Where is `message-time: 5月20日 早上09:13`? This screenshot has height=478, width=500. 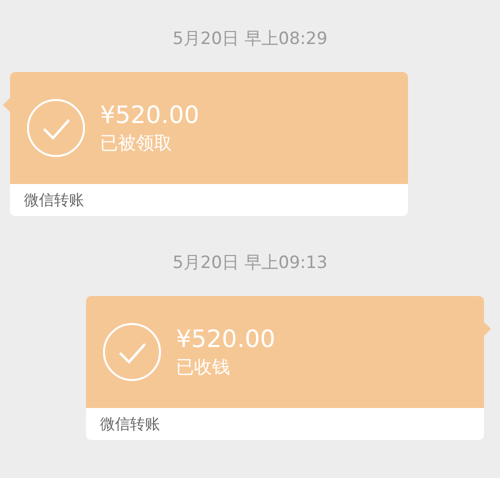 message-time: 5月20日 早上09:13 is located at coordinates (250, 263).